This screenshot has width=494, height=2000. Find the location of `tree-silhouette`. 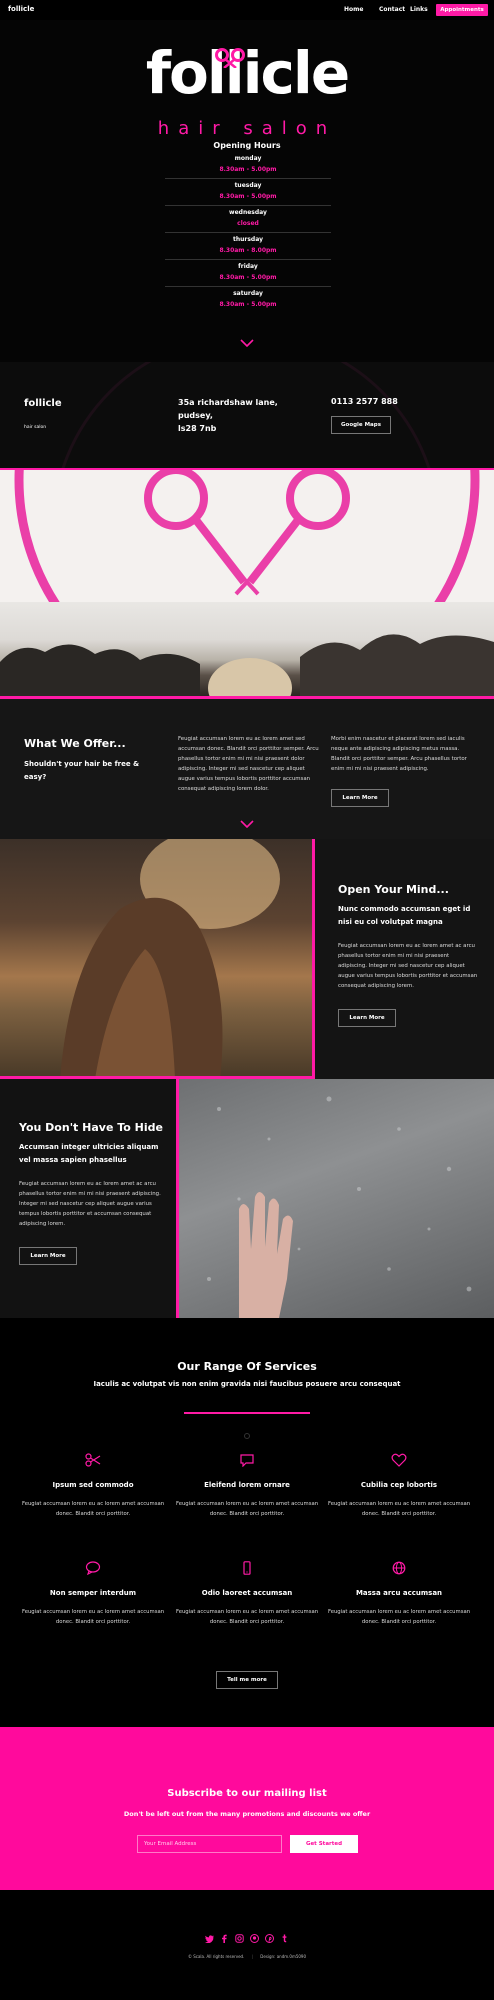

tree-silhouette is located at coordinates (247, 665).